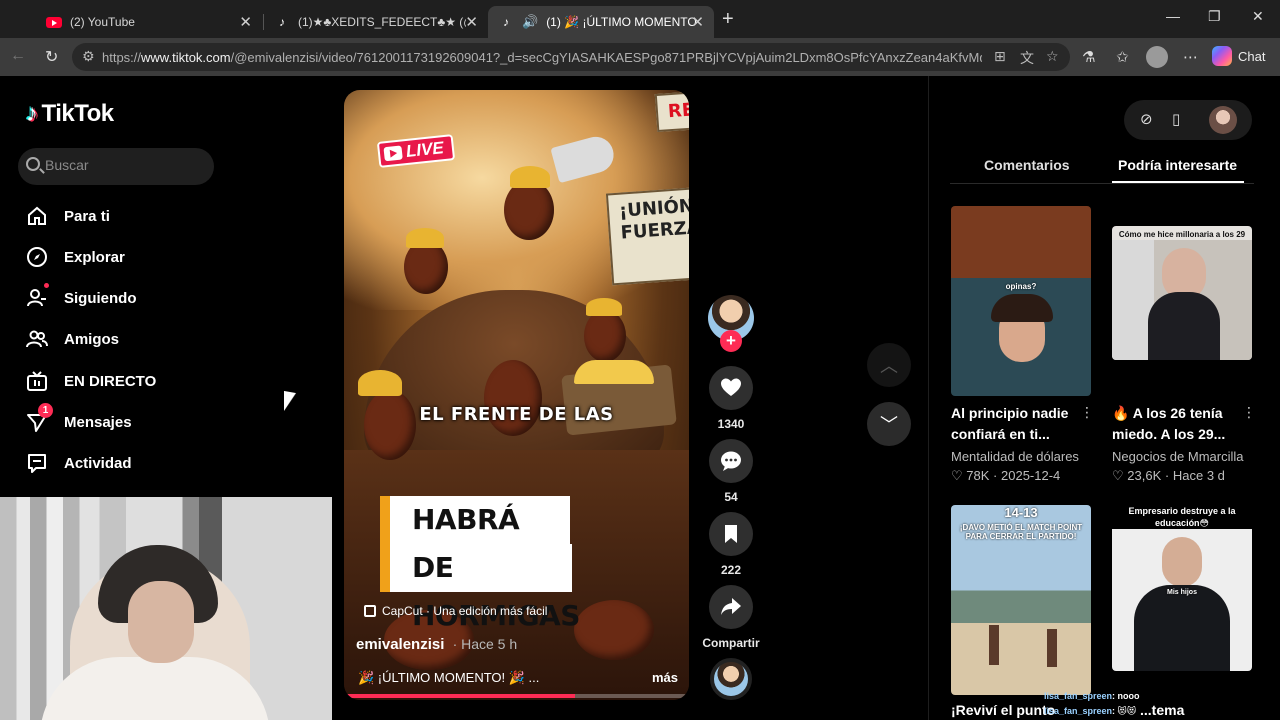 Image resolution: width=1280 pixels, height=720 pixels. I want to click on sidebar-item-en-directo: EN DIRECTO, so click(90, 381).